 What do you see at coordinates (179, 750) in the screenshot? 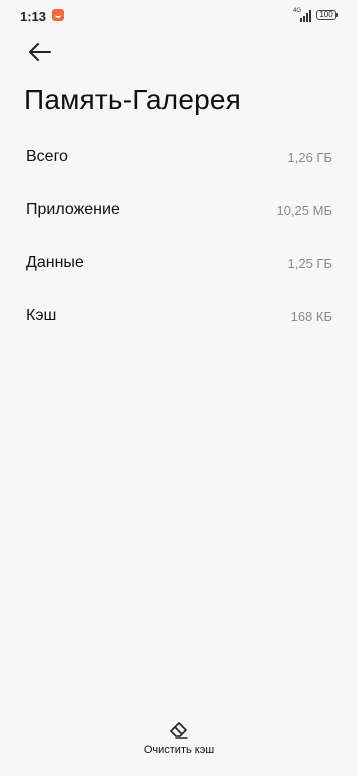
I see `clear-cache-label: Очистить кэш` at bounding box center [179, 750].